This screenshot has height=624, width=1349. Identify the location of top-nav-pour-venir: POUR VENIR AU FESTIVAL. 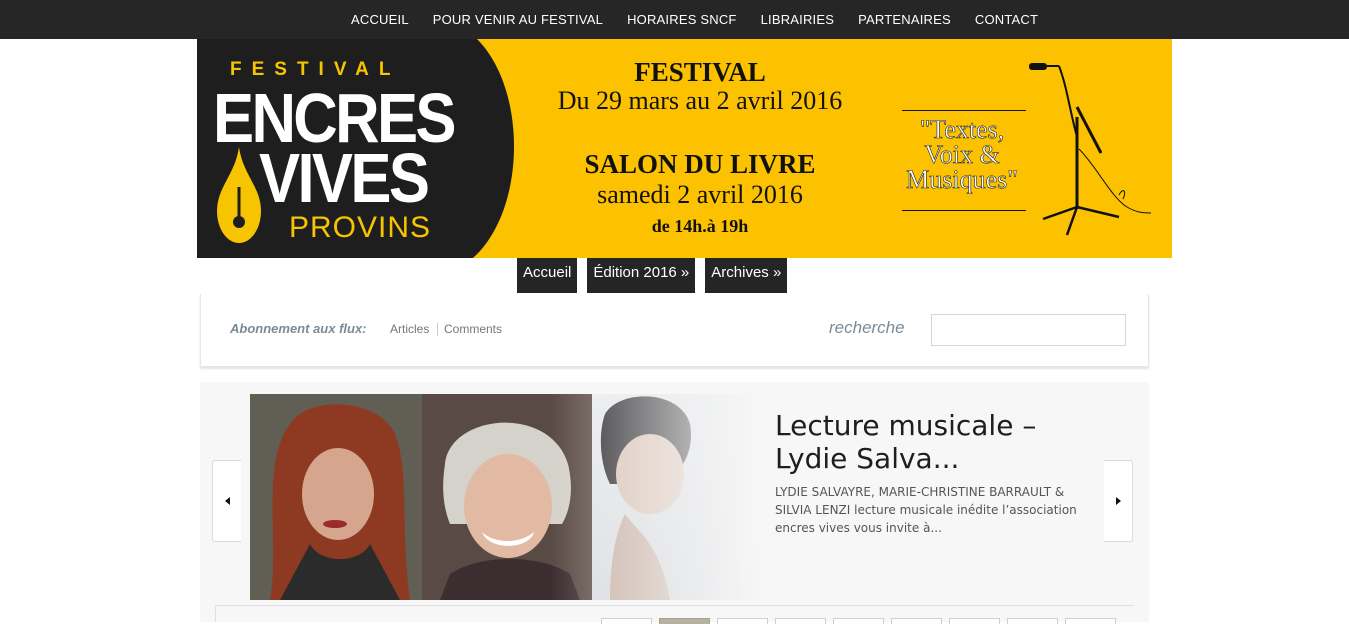
(518, 19).